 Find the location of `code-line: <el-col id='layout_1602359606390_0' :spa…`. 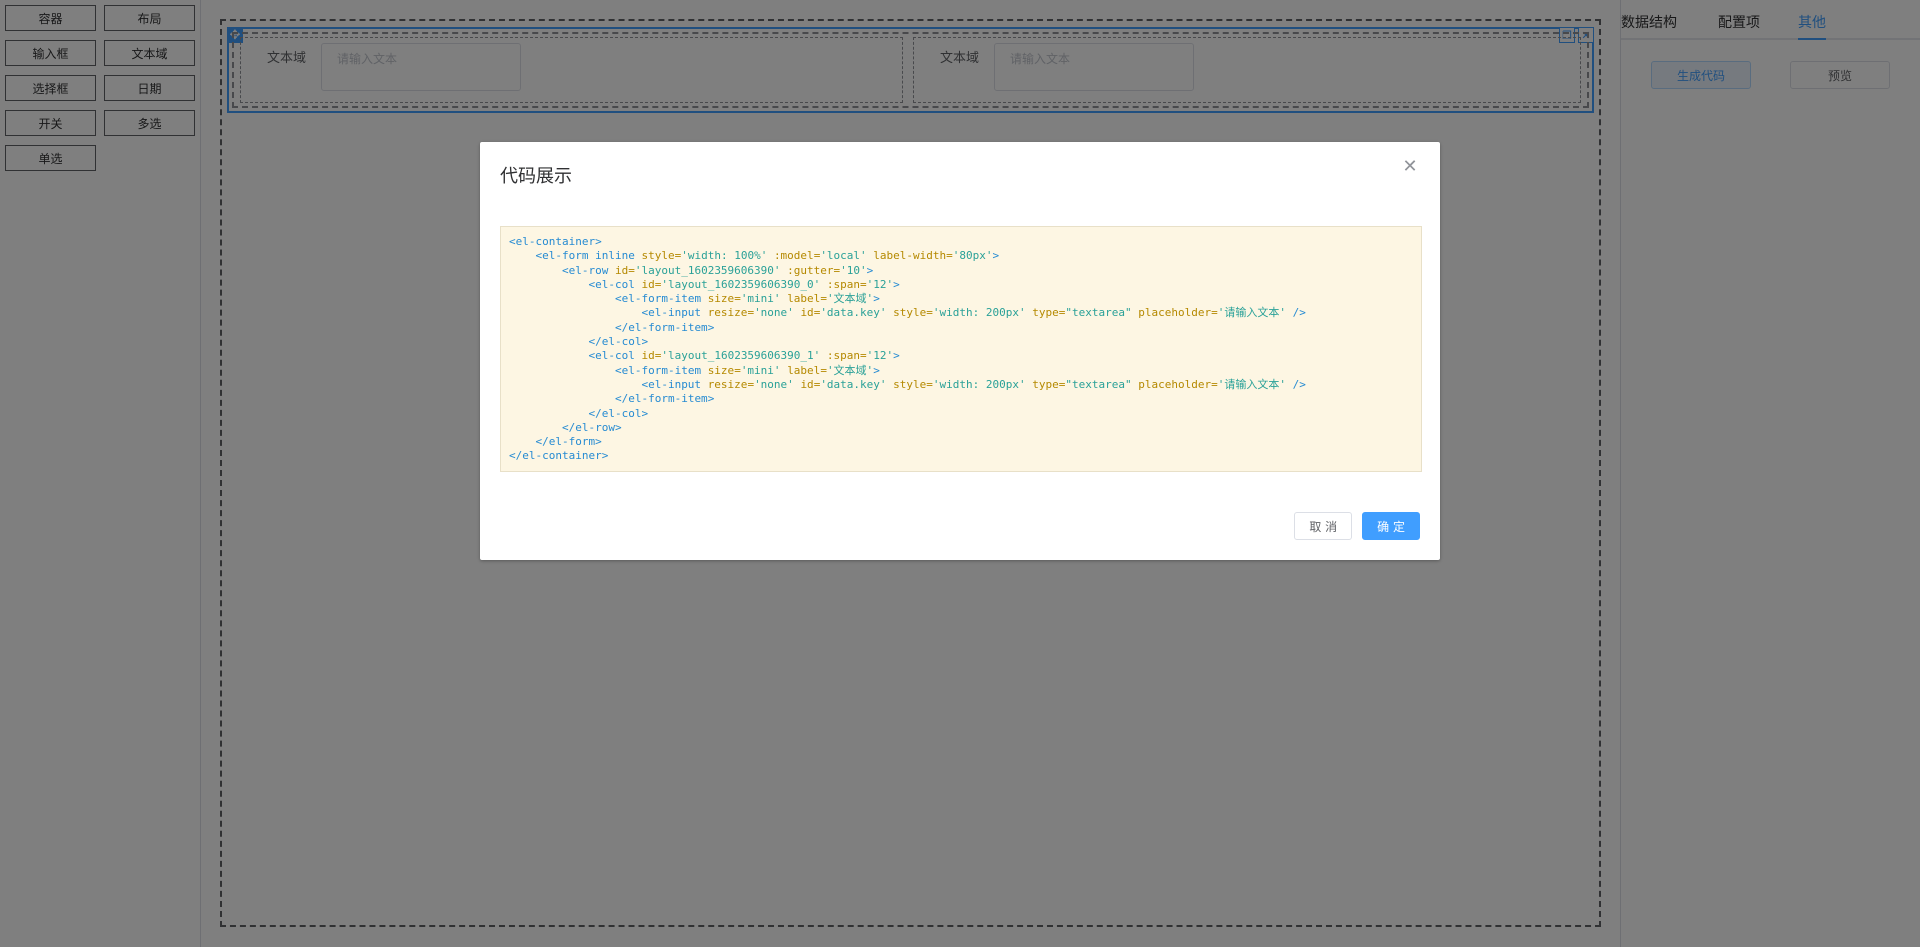

code-line: <el-col id='layout_1602359606390_0' :spa… is located at coordinates (744, 284).